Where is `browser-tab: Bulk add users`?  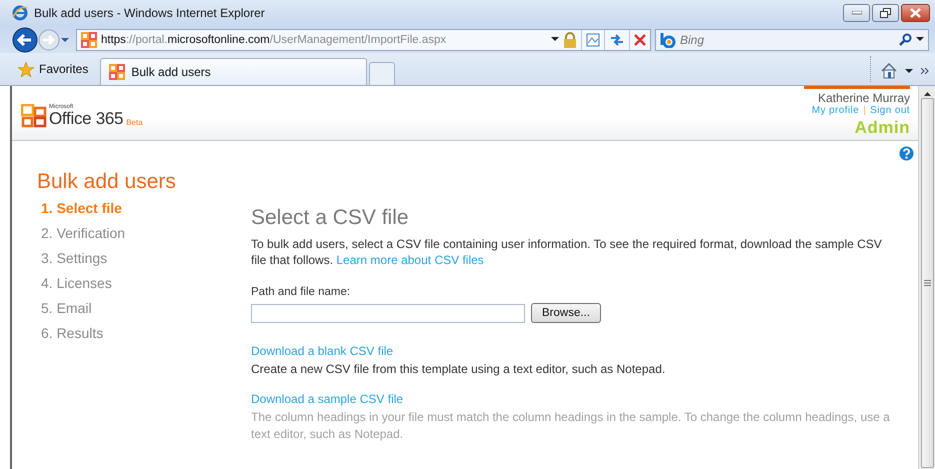
browser-tab: Bulk add users is located at coordinates (234, 71).